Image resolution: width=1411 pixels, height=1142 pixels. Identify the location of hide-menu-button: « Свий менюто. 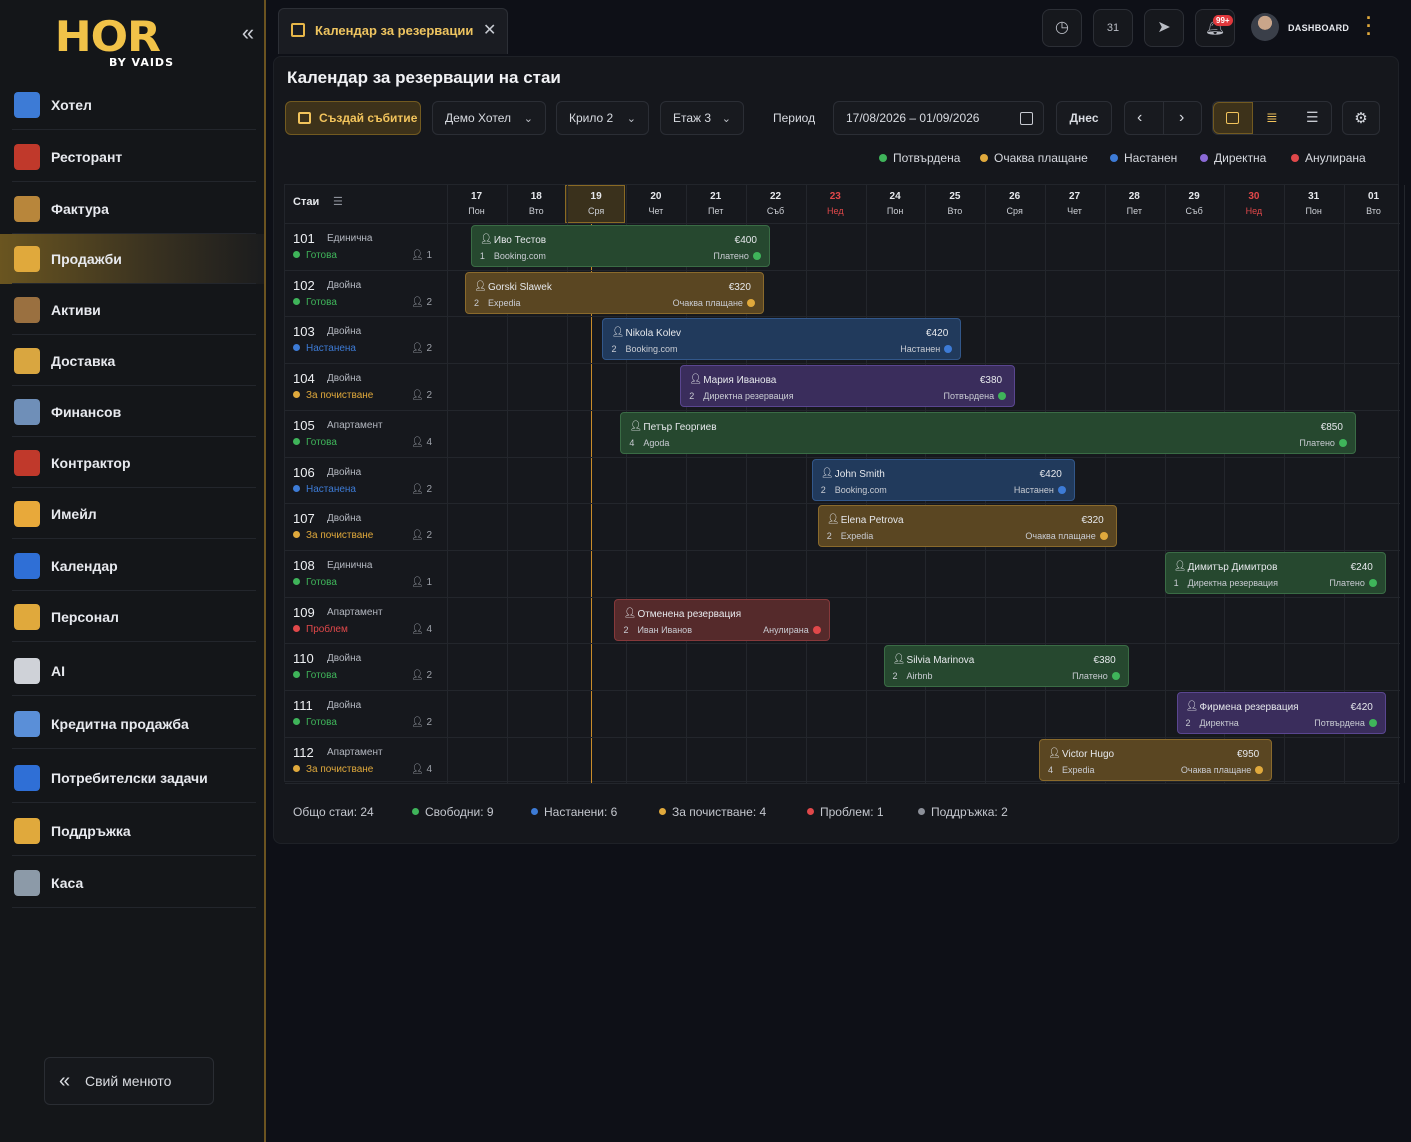
(129, 1081).